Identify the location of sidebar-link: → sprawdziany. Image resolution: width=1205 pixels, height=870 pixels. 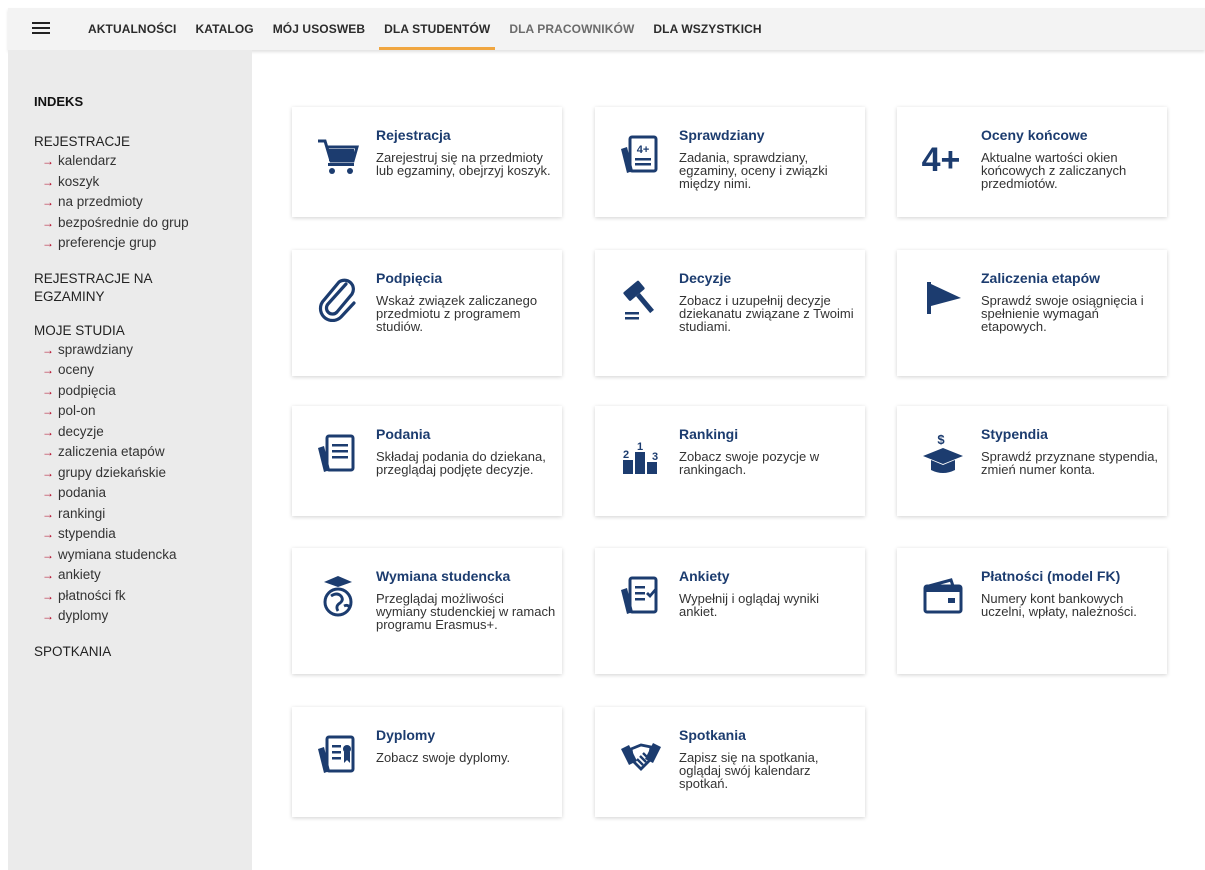
(143, 350).